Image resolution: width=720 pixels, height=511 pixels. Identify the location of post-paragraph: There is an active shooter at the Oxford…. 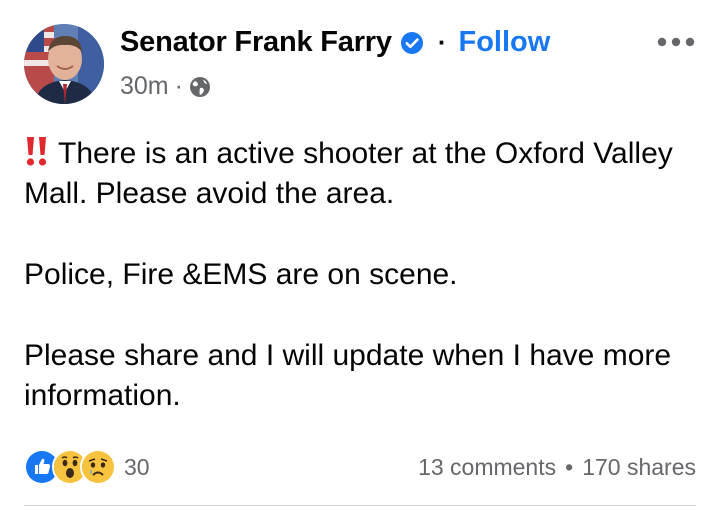
(360, 174).